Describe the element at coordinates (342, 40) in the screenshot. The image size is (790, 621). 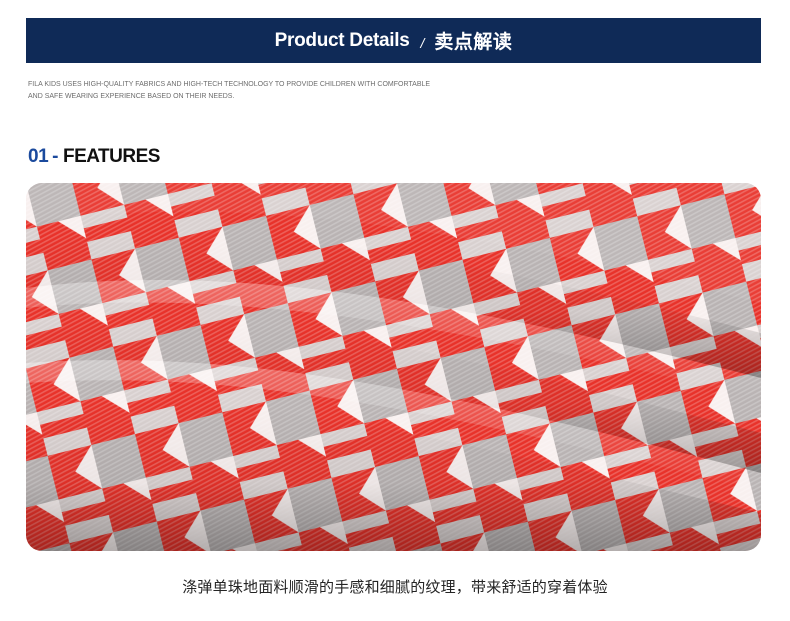
I see `banner-title-en: Product Details` at that location.